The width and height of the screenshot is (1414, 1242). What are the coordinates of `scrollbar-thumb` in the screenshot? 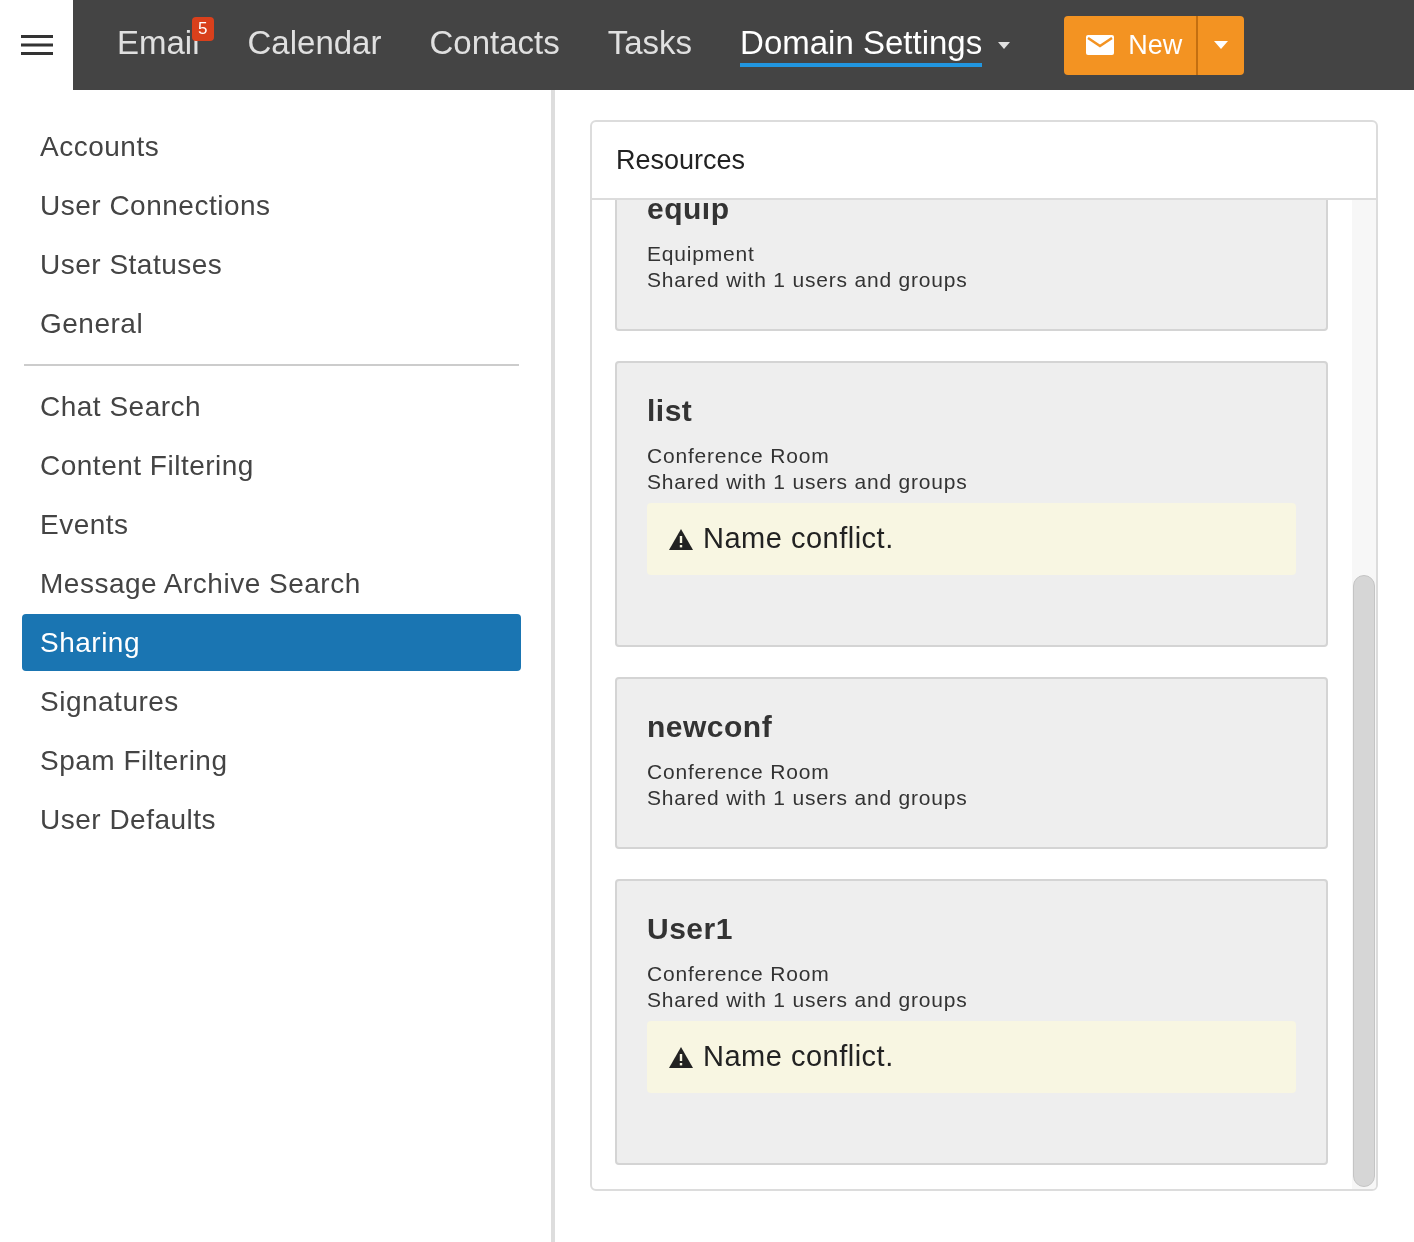 It's located at (1364, 881).